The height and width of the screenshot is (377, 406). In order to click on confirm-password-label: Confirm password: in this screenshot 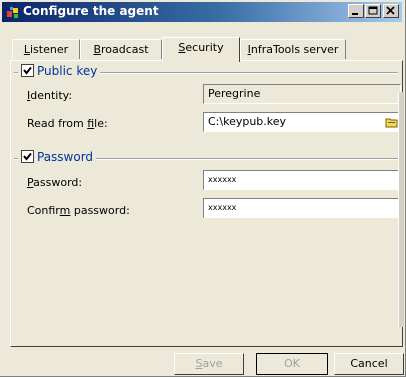, I will do `click(78, 210)`.